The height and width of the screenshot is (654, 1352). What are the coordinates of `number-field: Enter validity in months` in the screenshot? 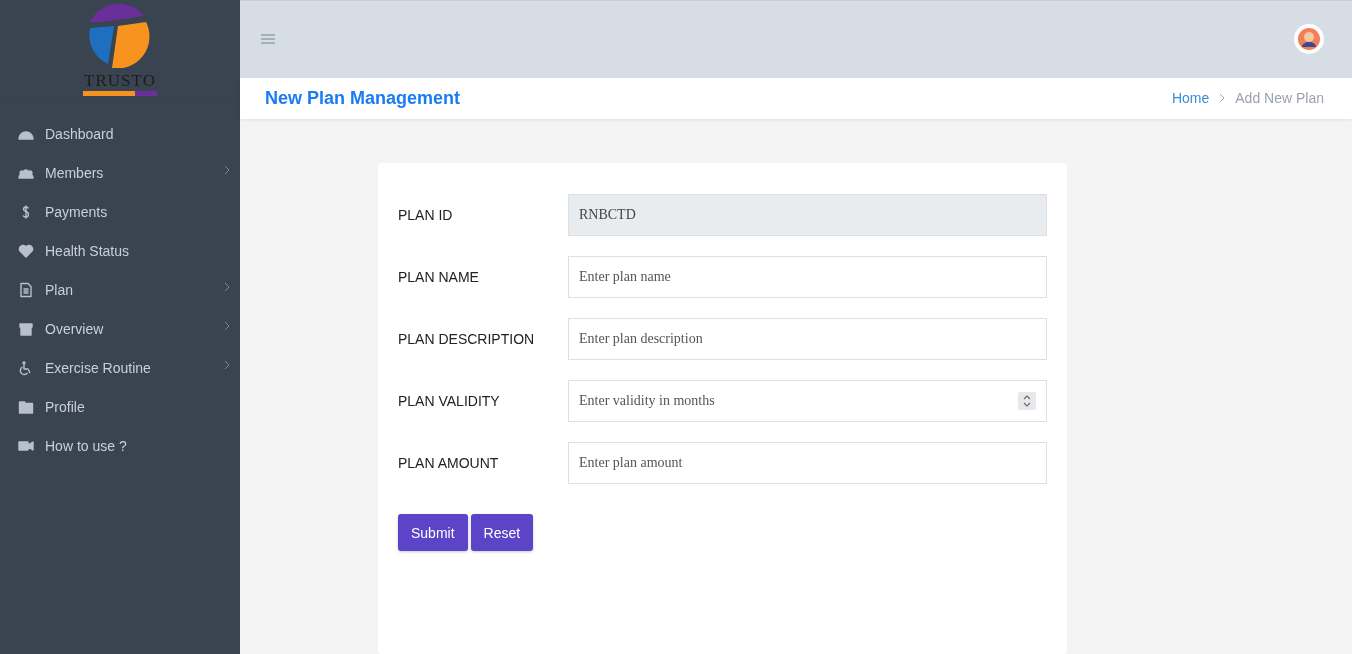 It's located at (807, 401).